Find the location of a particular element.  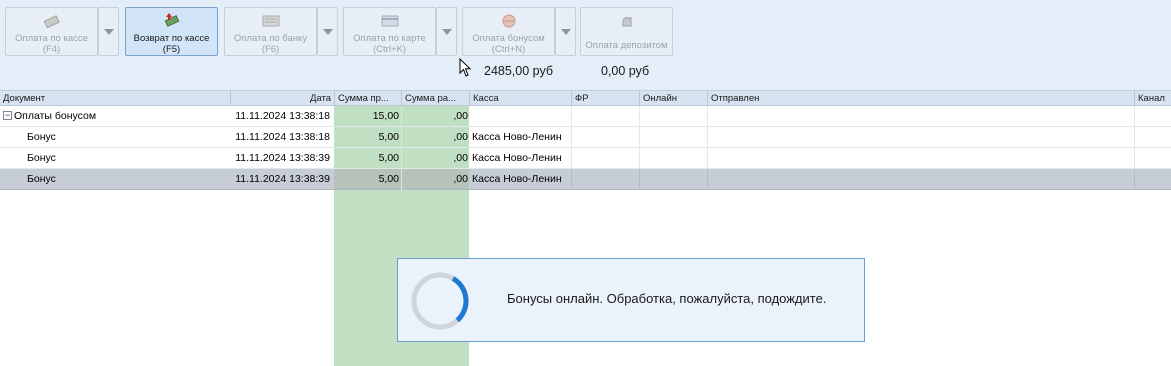

column-header-sent: Отправлен is located at coordinates (921, 98).